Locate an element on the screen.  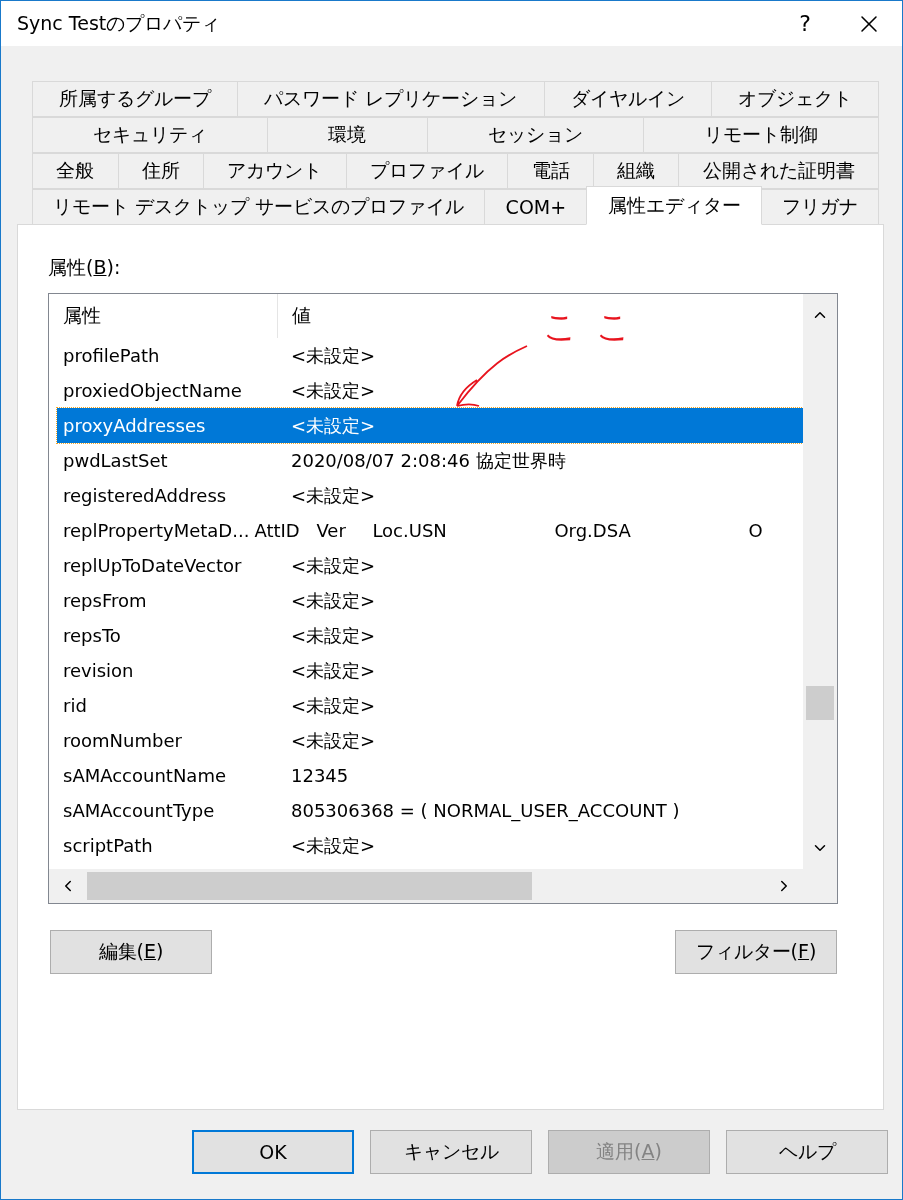
attribute-row: pwdLastSet 2020/08/07 2:08:46 協定世界時 is located at coordinates (430, 460).